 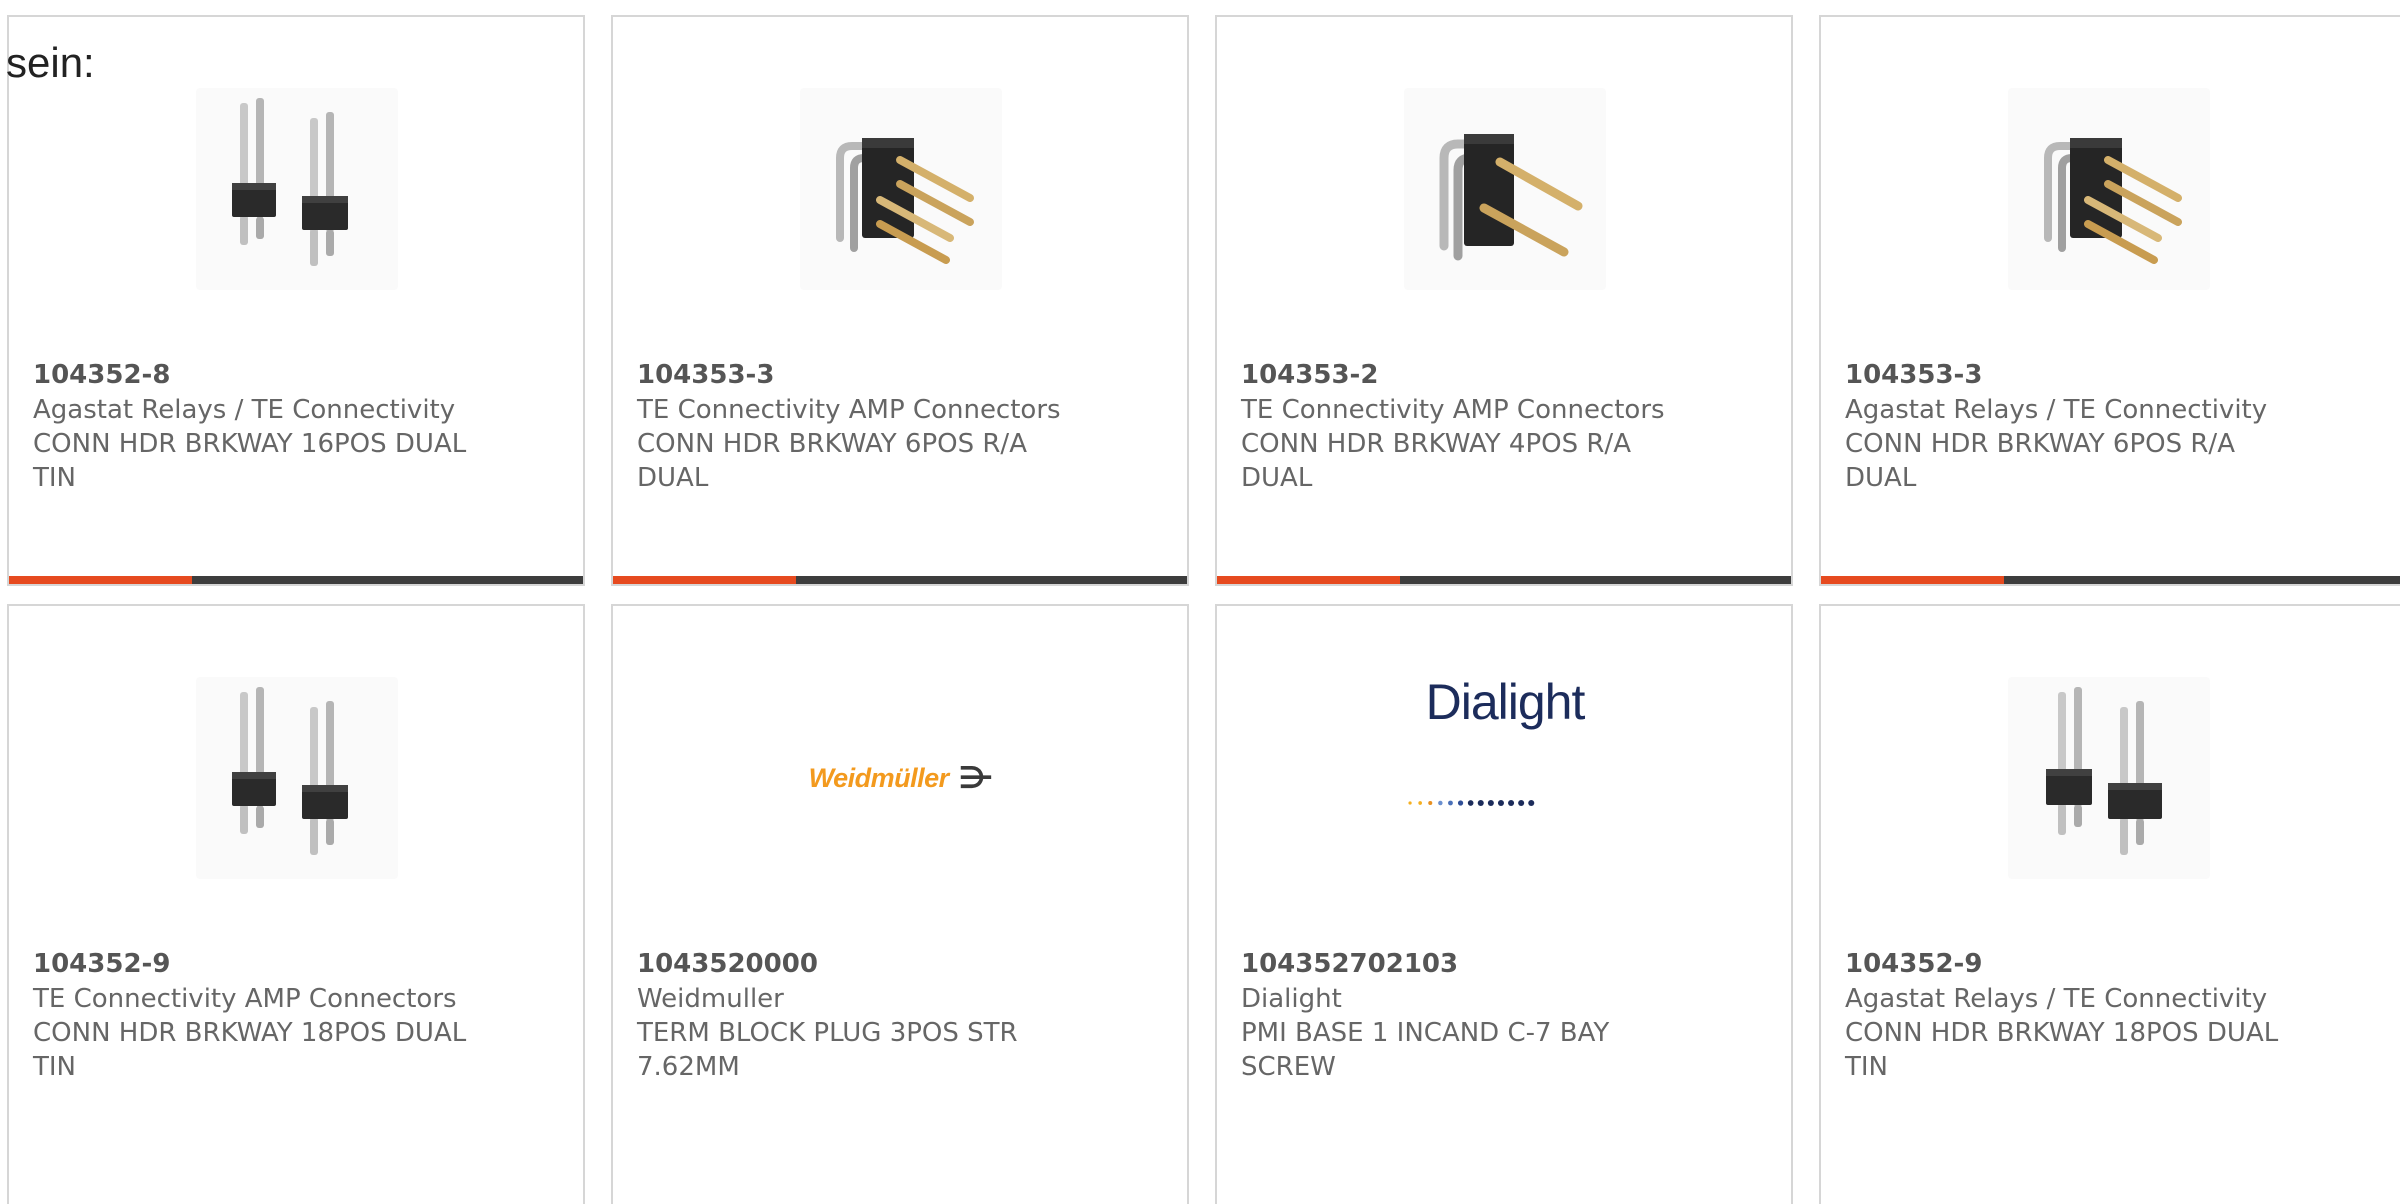 What do you see at coordinates (250, 461) in the screenshot?
I see `product-description: CONN HDR BRKWAY 16POS DUAL TIN` at bounding box center [250, 461].